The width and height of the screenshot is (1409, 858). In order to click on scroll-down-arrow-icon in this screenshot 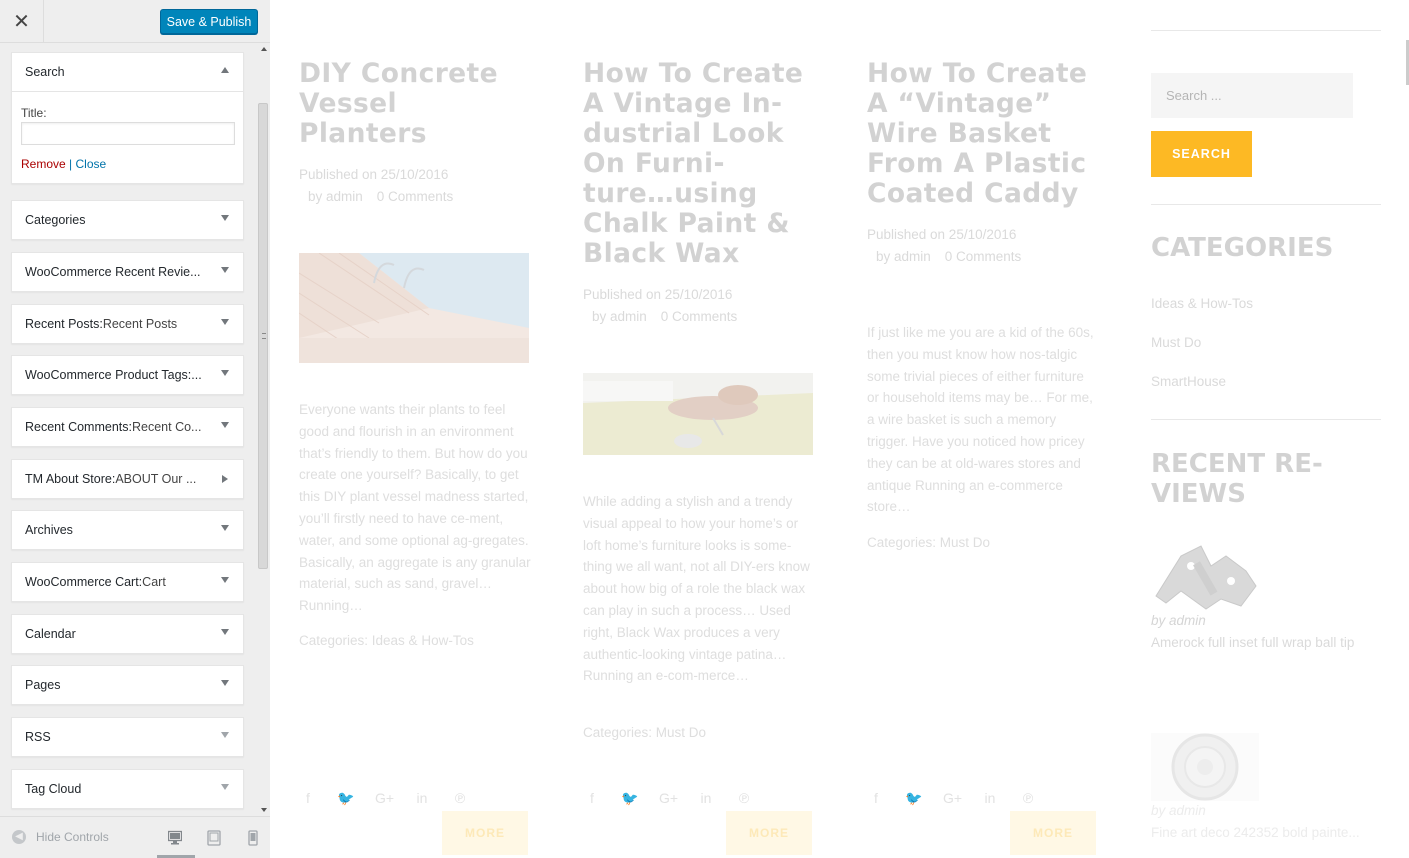, I will do `click(264, 810)`.